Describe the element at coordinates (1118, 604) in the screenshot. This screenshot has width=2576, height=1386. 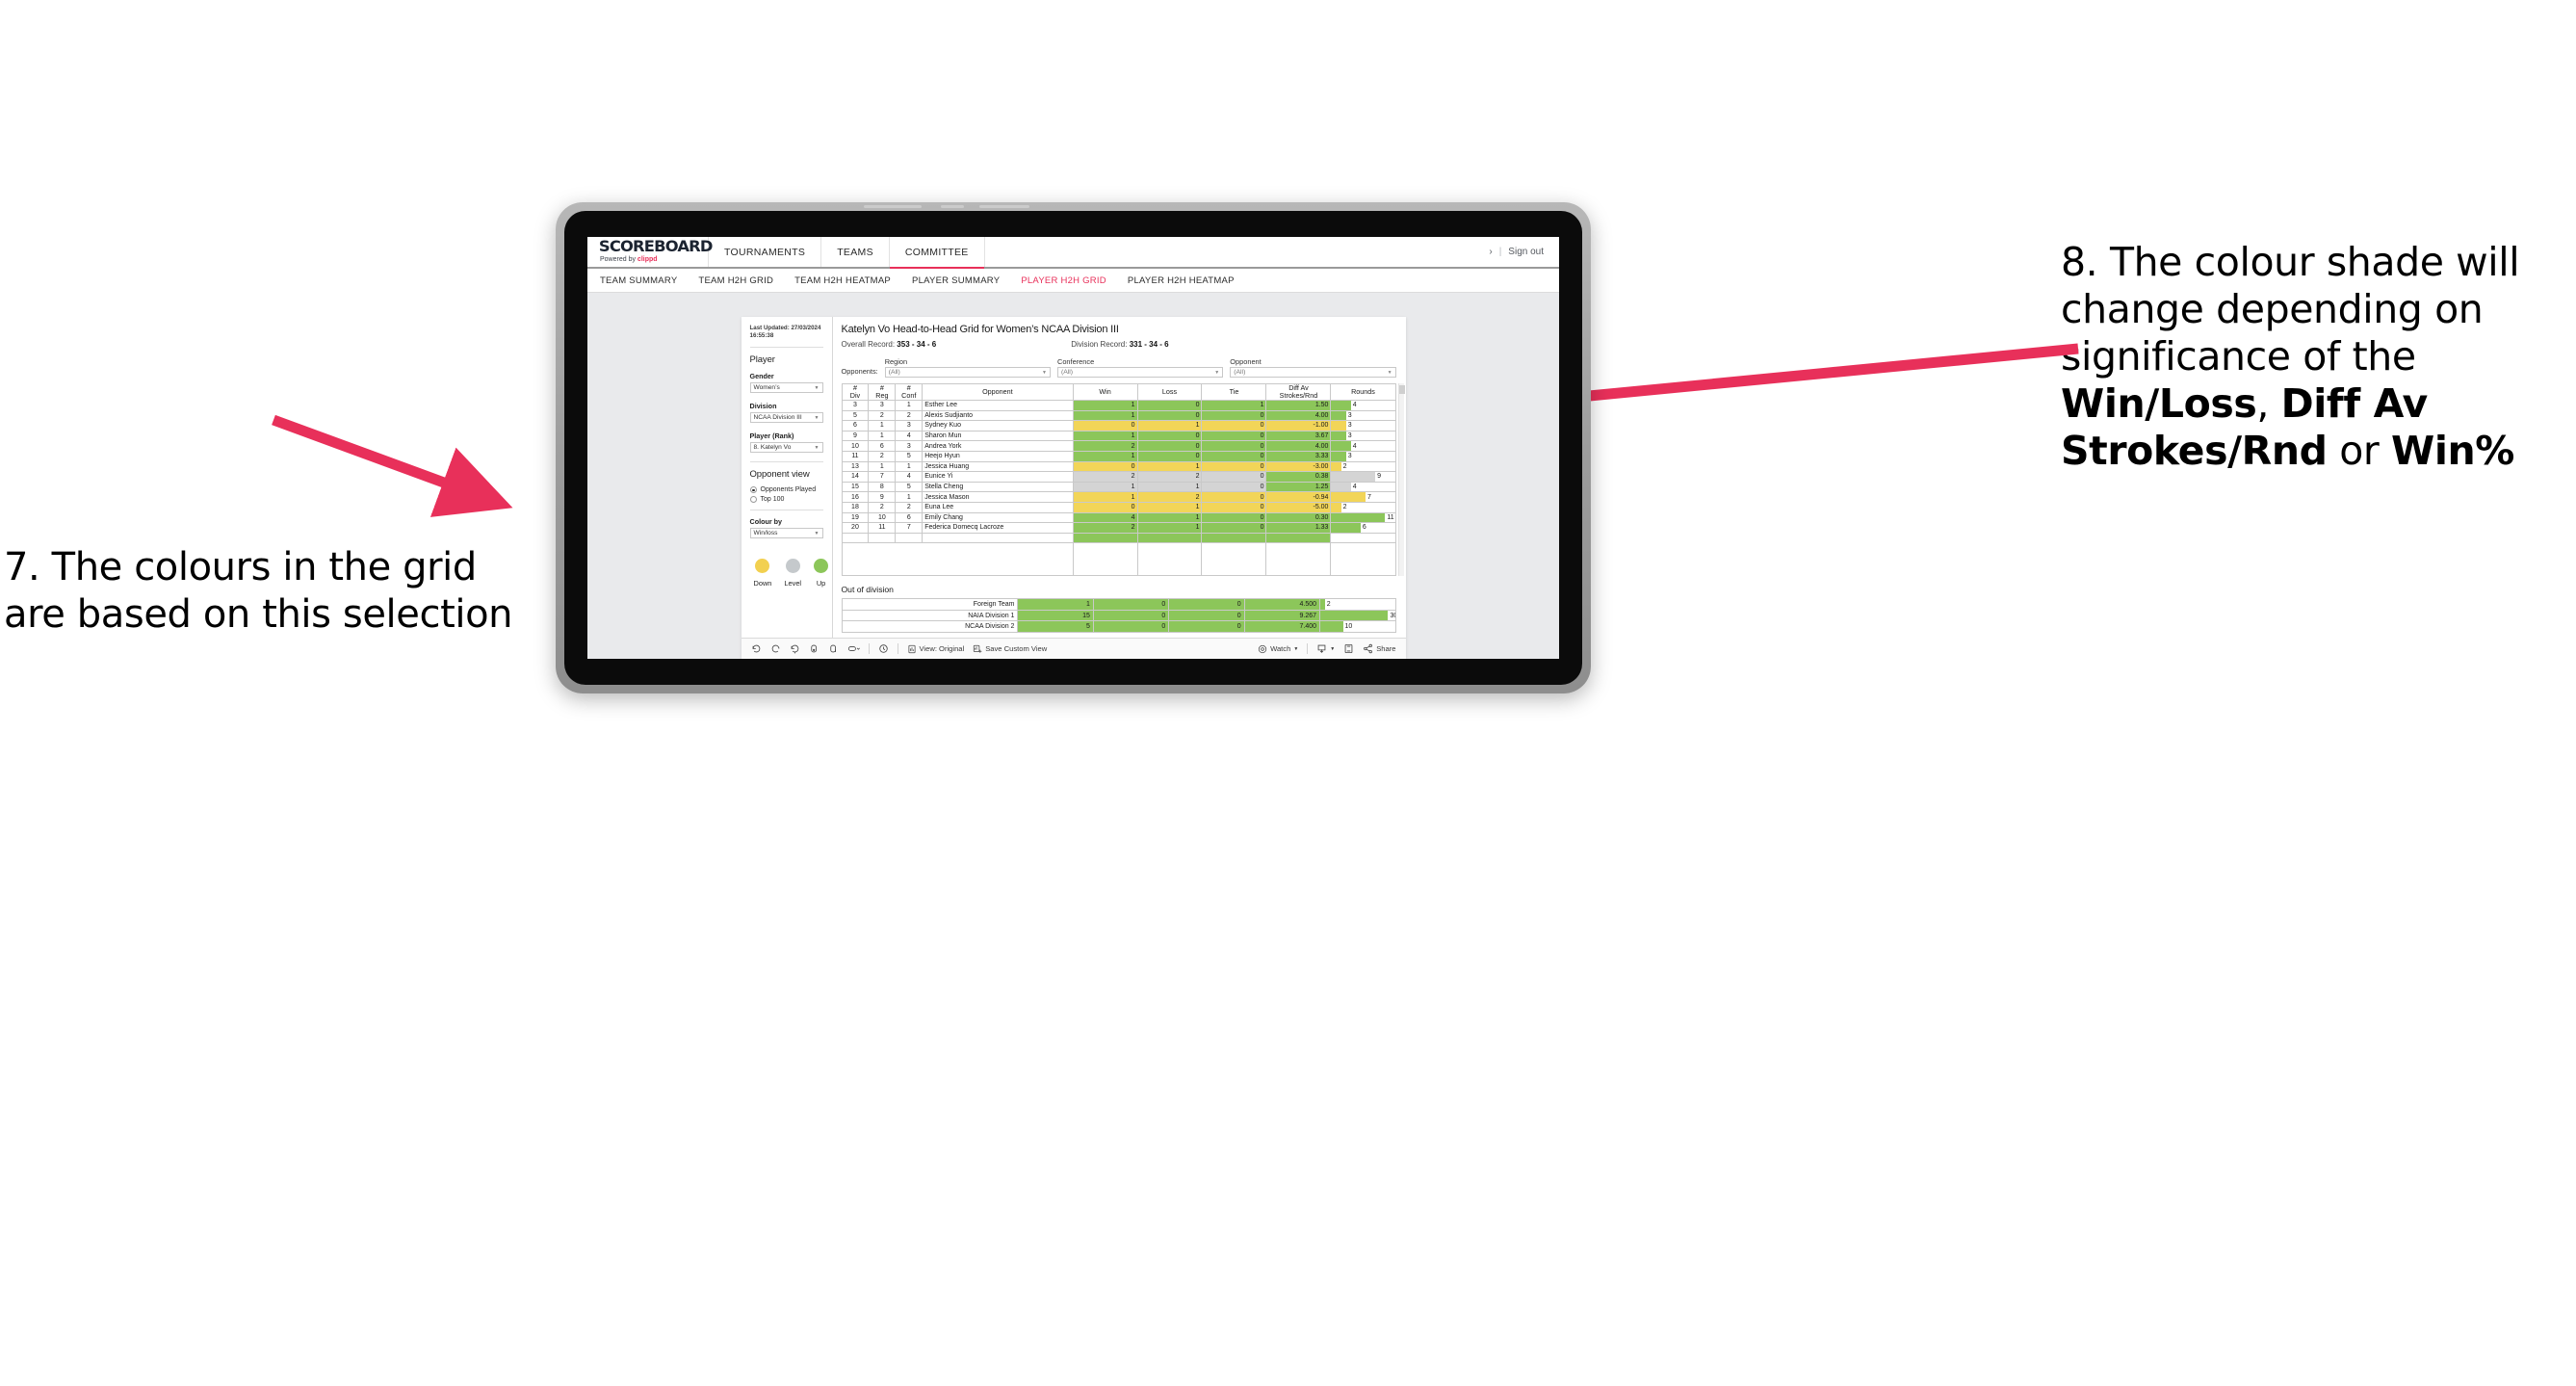
I see `out-of-division-row: Foreign Team 1 0 0 4.500 2` at that location.